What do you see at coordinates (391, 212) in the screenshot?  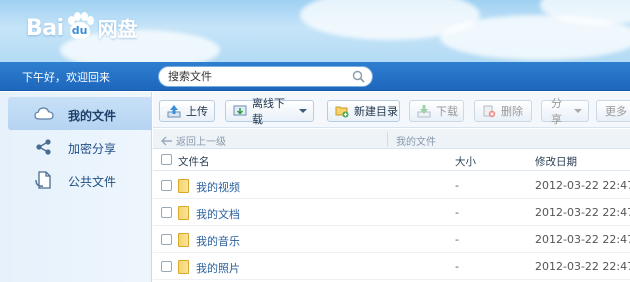 I see `table-row: 我的文档 - 2012-03-22 22:47` at bounding box center [391, 212].